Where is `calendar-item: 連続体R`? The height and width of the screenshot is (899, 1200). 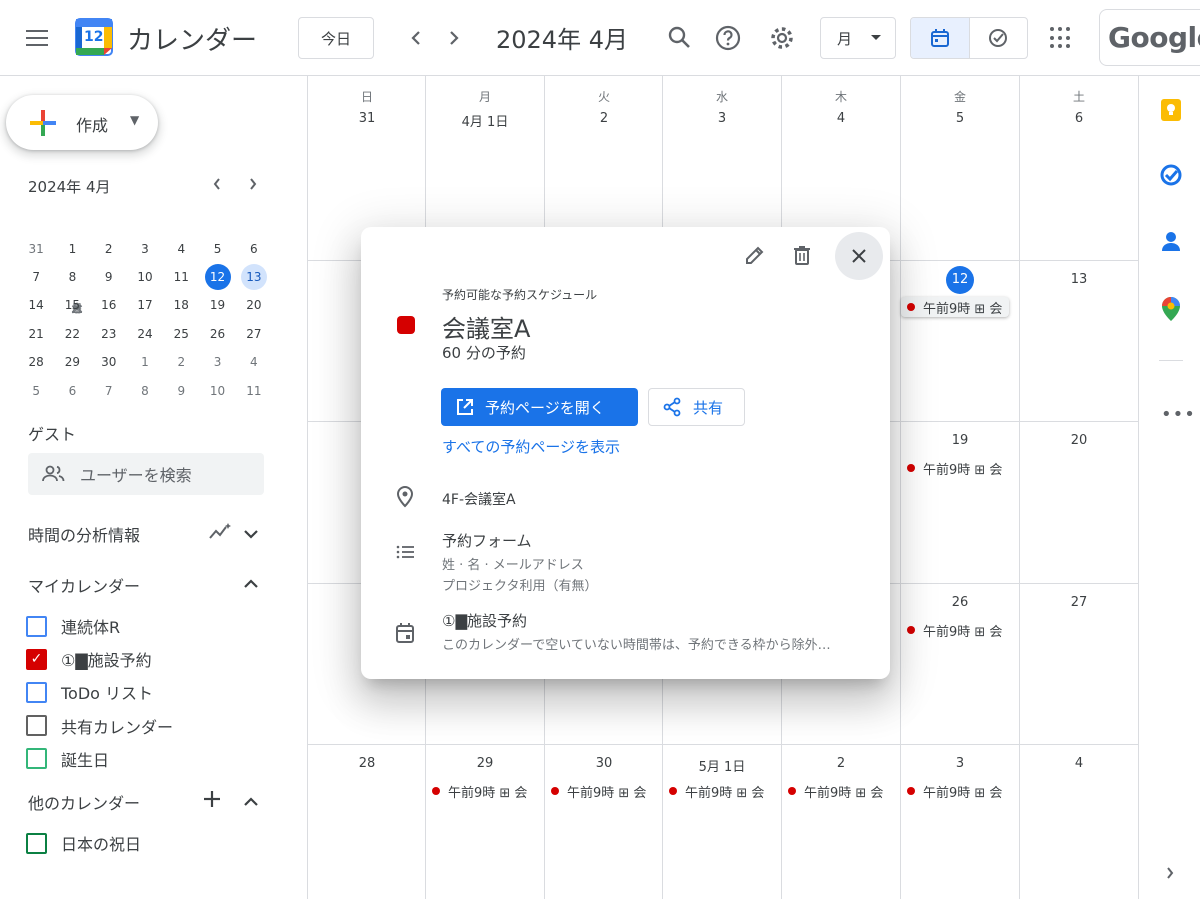
calendar-item: 連続体R is located at coordinates (73, 626).